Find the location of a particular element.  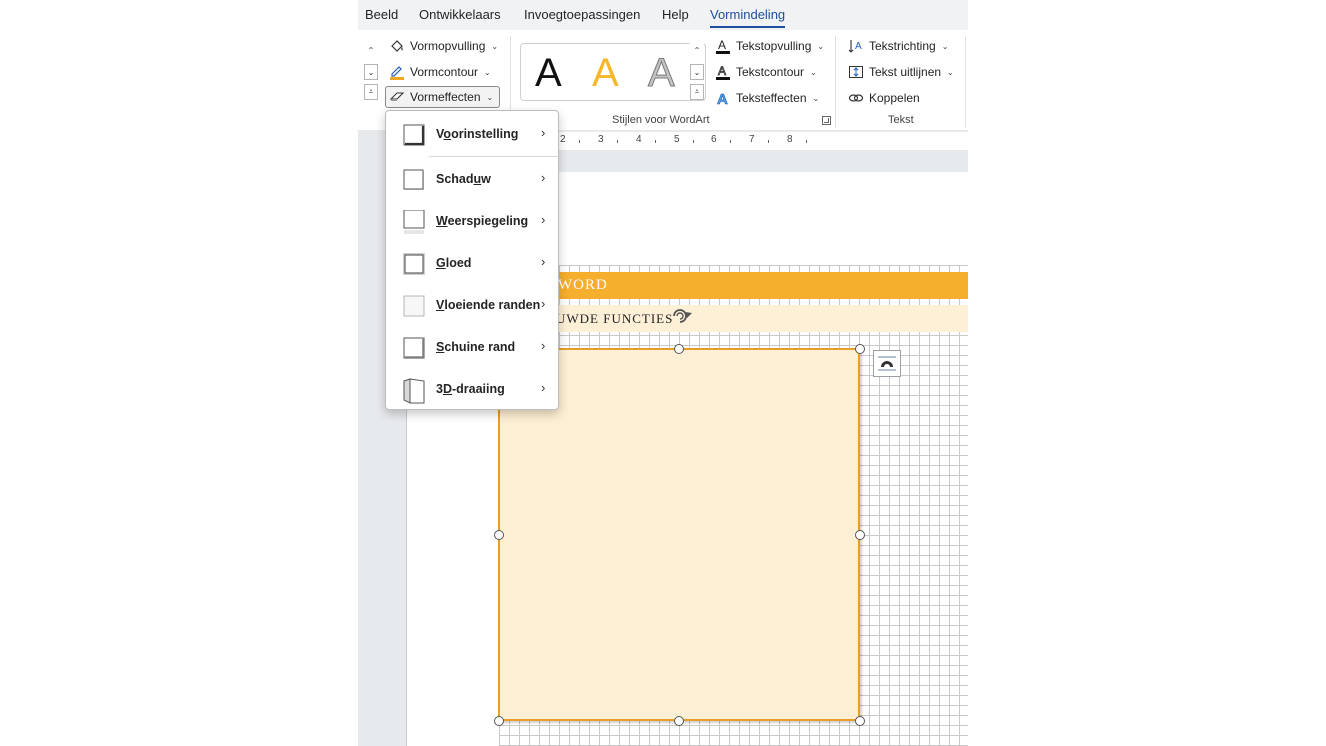

menu-item-label: Schuine rand is located at coordinates (476, 347).